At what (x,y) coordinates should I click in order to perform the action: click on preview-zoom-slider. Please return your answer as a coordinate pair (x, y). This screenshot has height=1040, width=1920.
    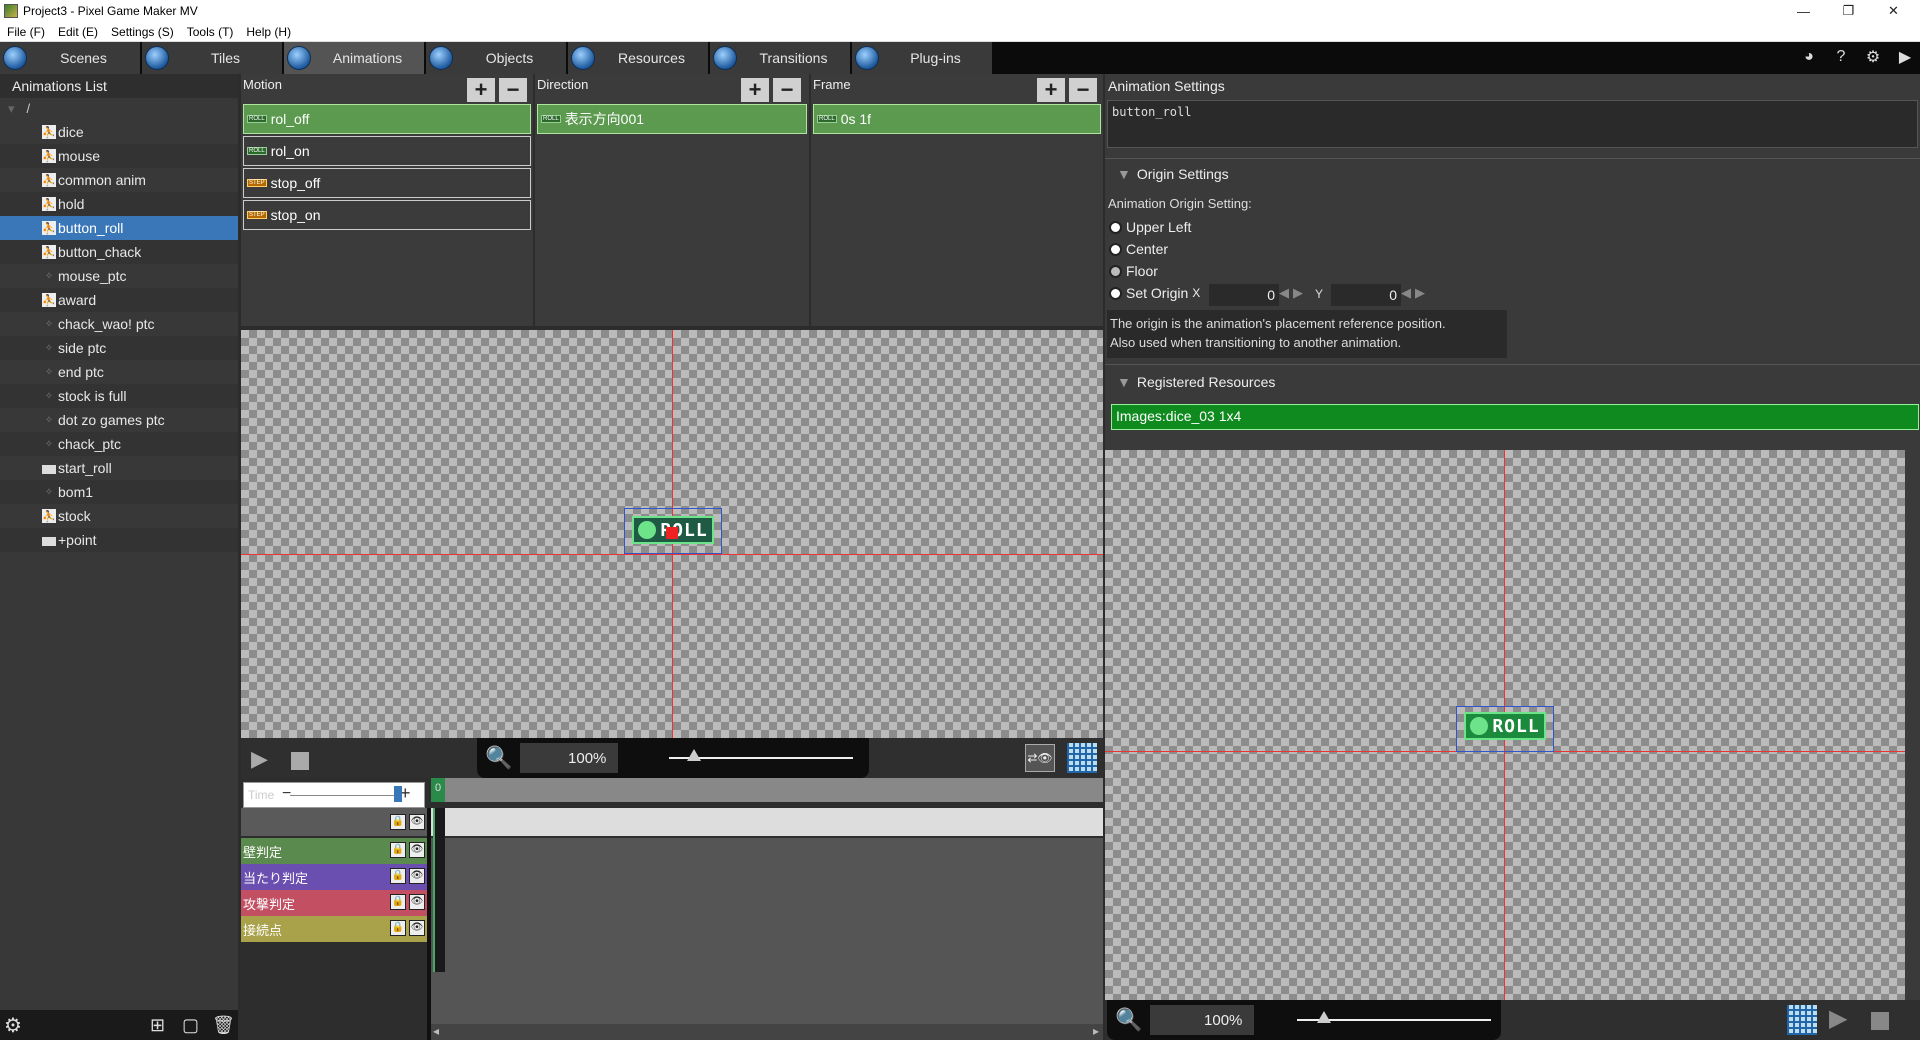
    Looking at the image, I should click on (1394, 1017).